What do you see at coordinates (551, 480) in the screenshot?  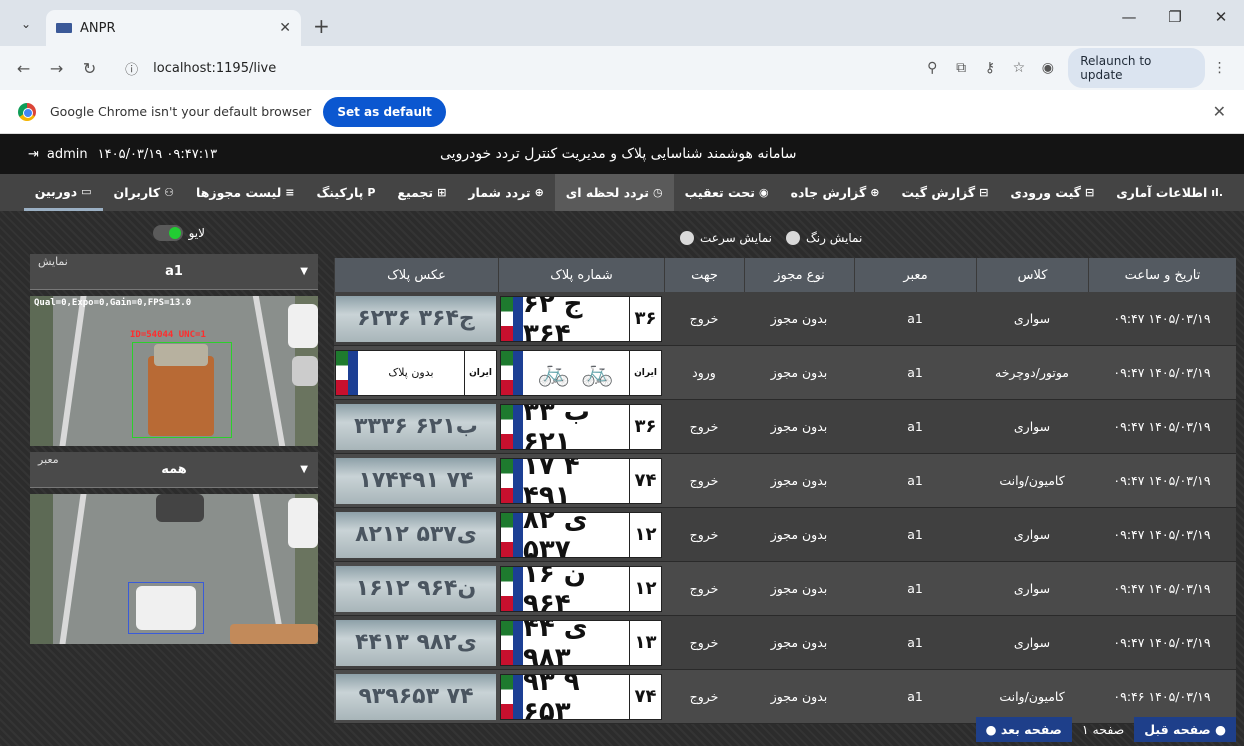 I see `plate-number: ۱۷ ۴ ۴۹۱` at bounding box center [551, 480].